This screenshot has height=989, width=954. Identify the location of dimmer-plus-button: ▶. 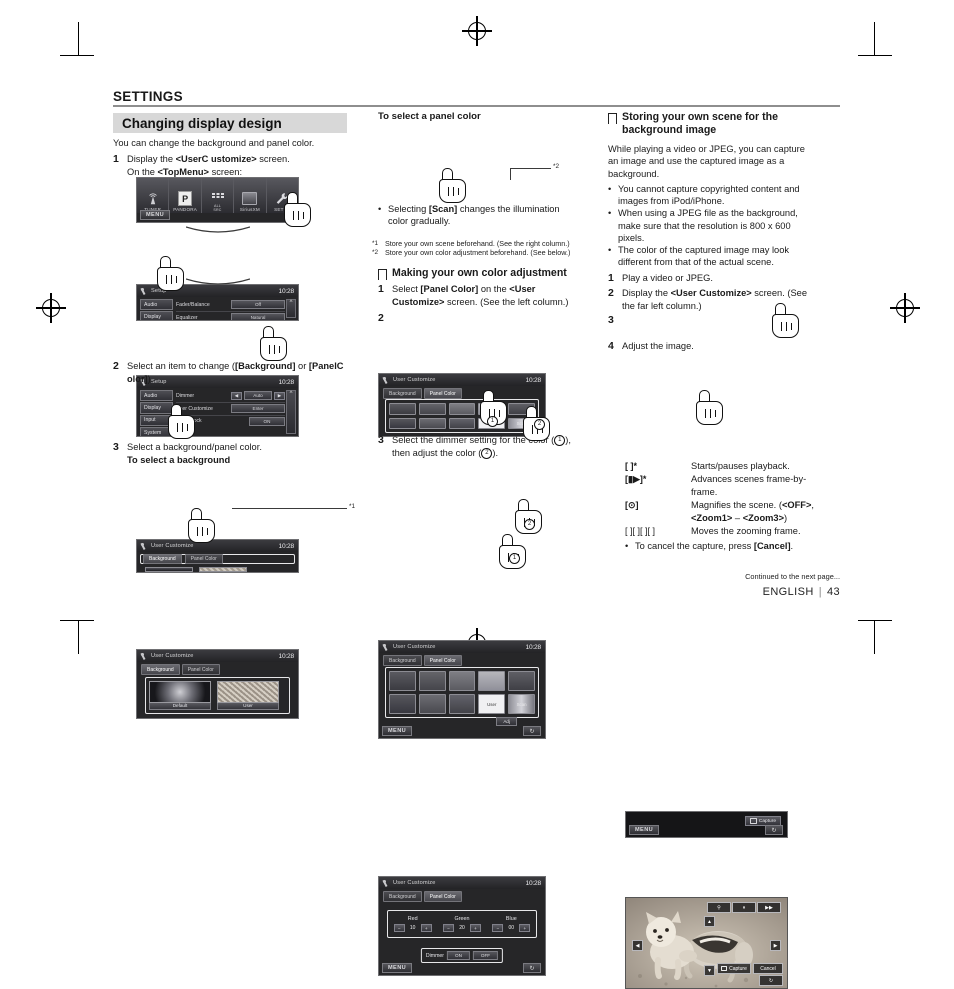
(279, 396).